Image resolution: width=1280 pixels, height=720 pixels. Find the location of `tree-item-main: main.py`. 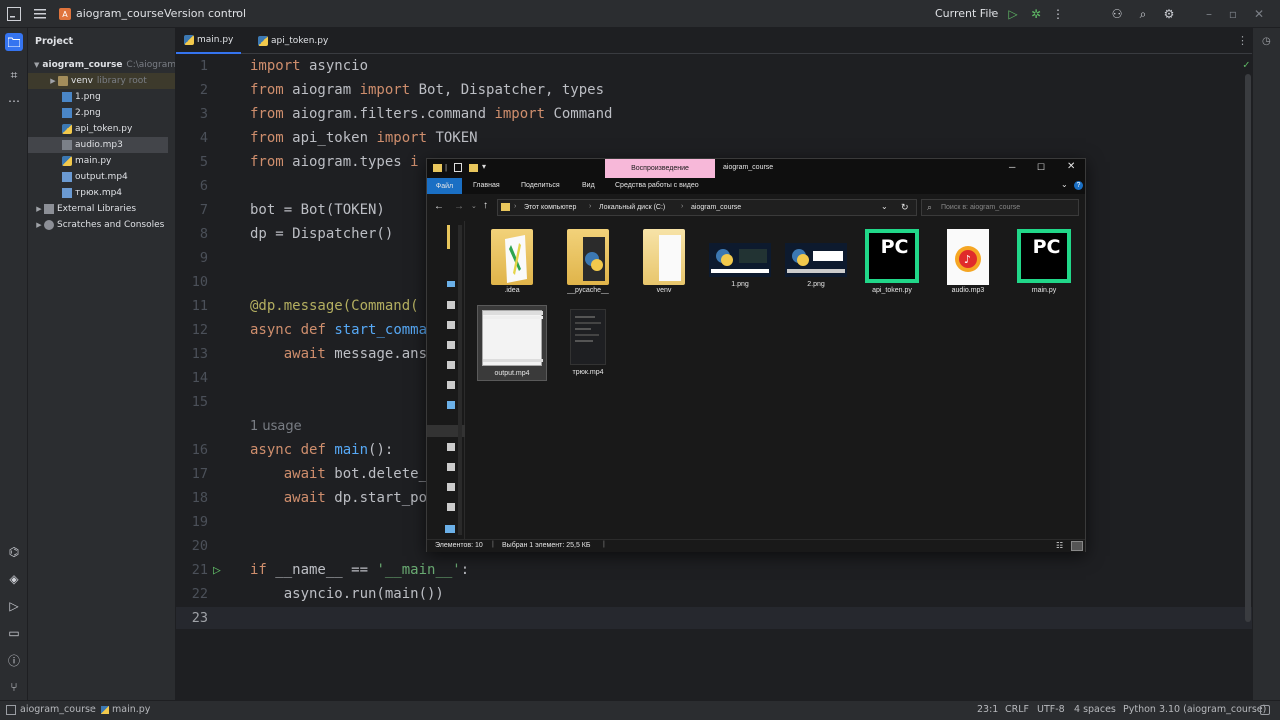

tree-item-main: main.py is located at coordinates (101, 161).